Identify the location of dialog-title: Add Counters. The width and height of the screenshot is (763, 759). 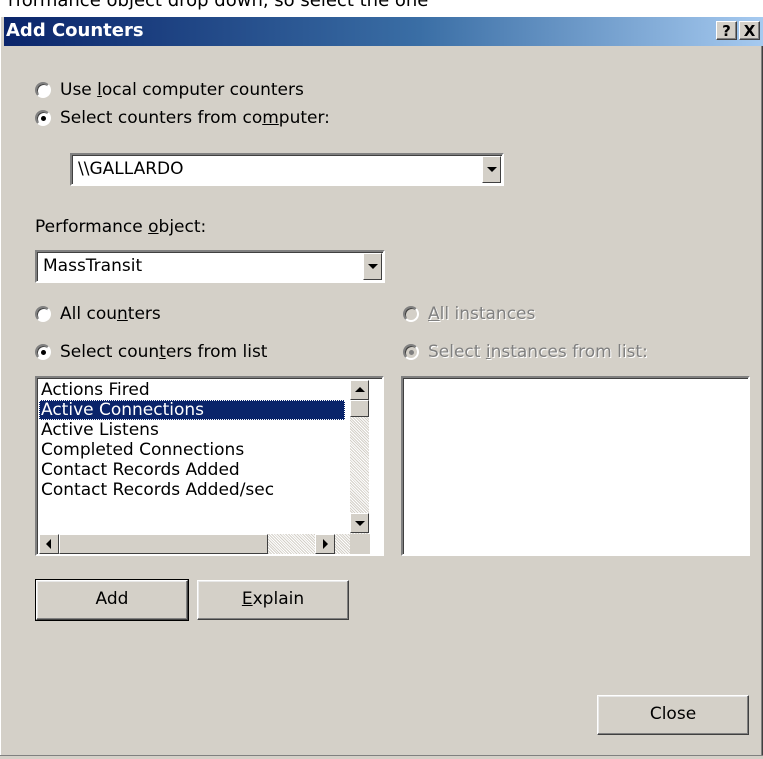
(75, 30).